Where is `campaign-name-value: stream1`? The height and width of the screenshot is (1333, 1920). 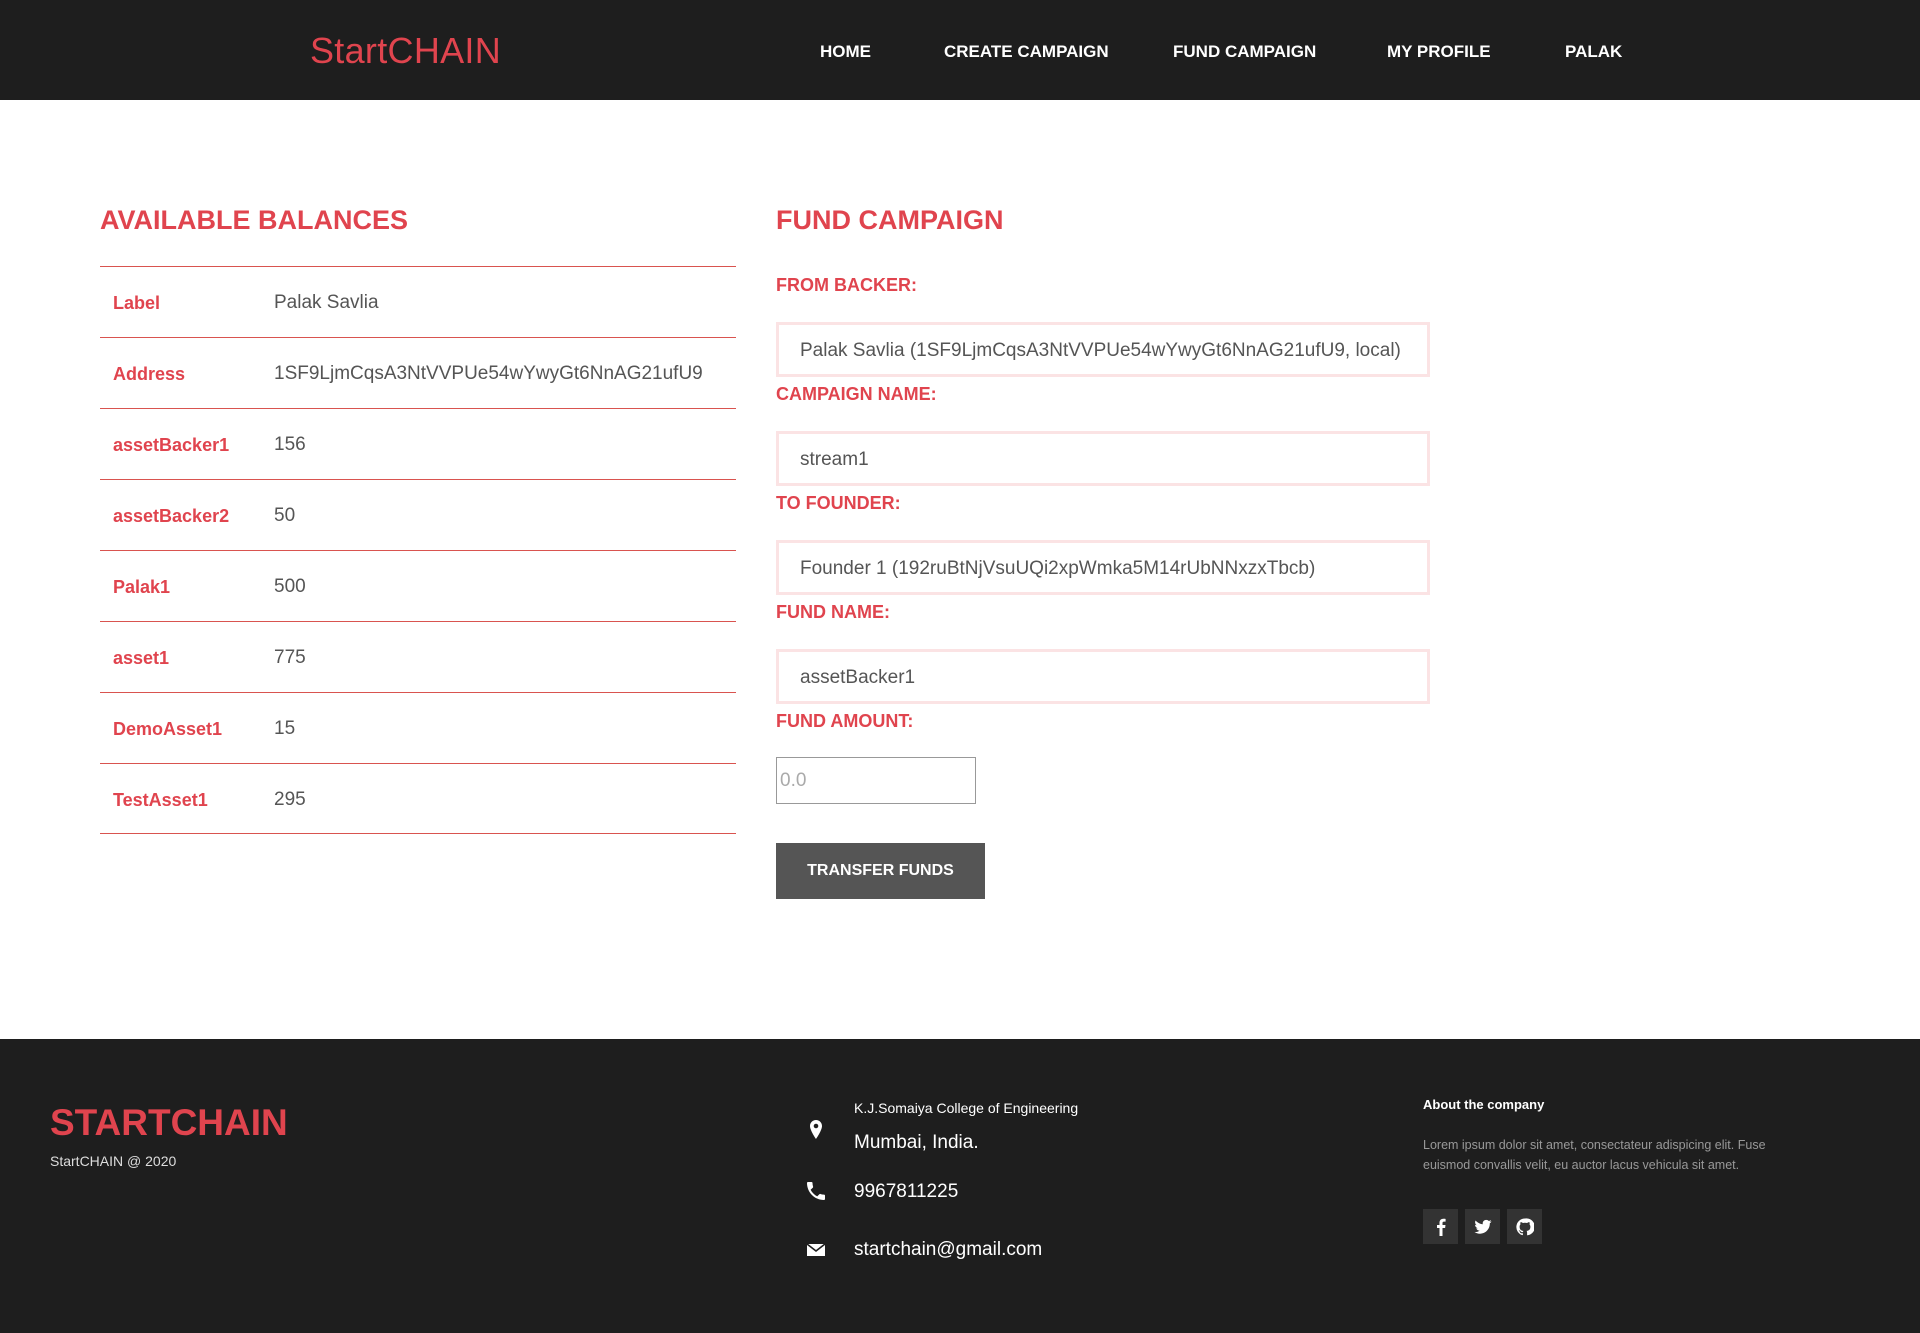 campaign-name-value: stream1 is located at coordinates (834, 459).